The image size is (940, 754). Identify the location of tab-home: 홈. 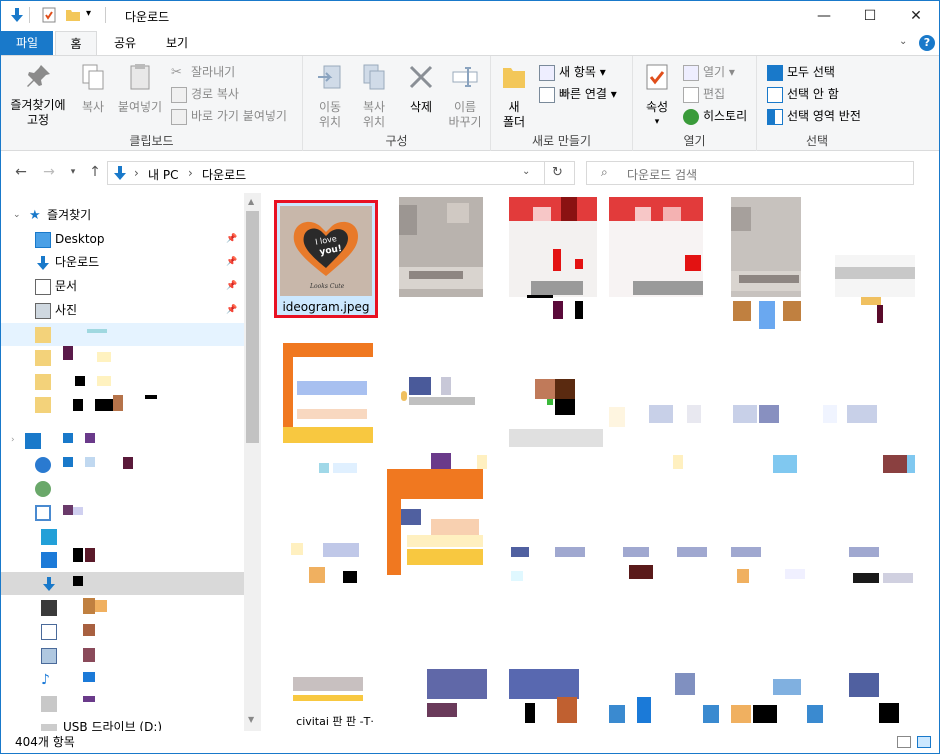
(76, 43).